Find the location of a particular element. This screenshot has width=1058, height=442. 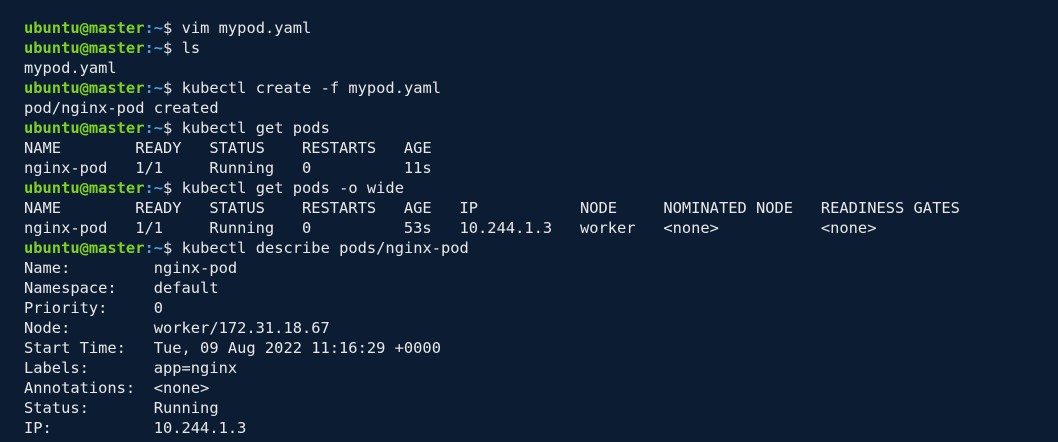

output-line: Priority: 0 is located at coordinates (93, 308).